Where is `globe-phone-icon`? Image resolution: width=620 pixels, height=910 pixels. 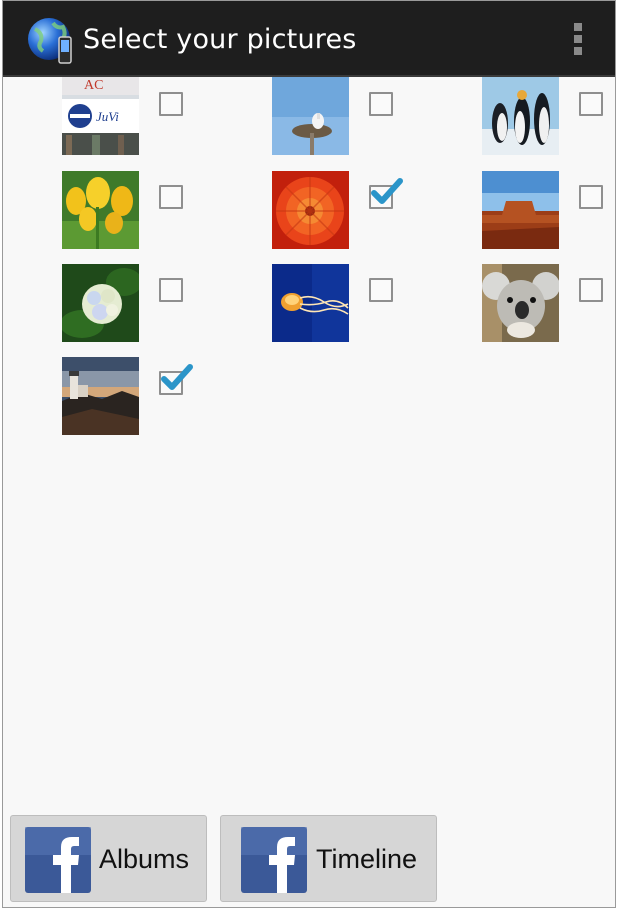 globe-phone-icon is located at coordinates (51, 41).